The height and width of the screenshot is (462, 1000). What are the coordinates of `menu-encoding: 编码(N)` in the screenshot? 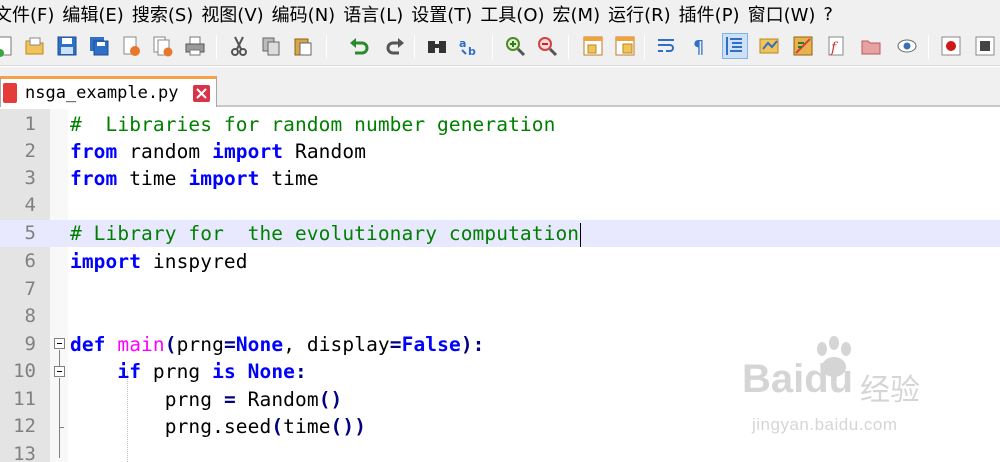 It's located at (308, 14).